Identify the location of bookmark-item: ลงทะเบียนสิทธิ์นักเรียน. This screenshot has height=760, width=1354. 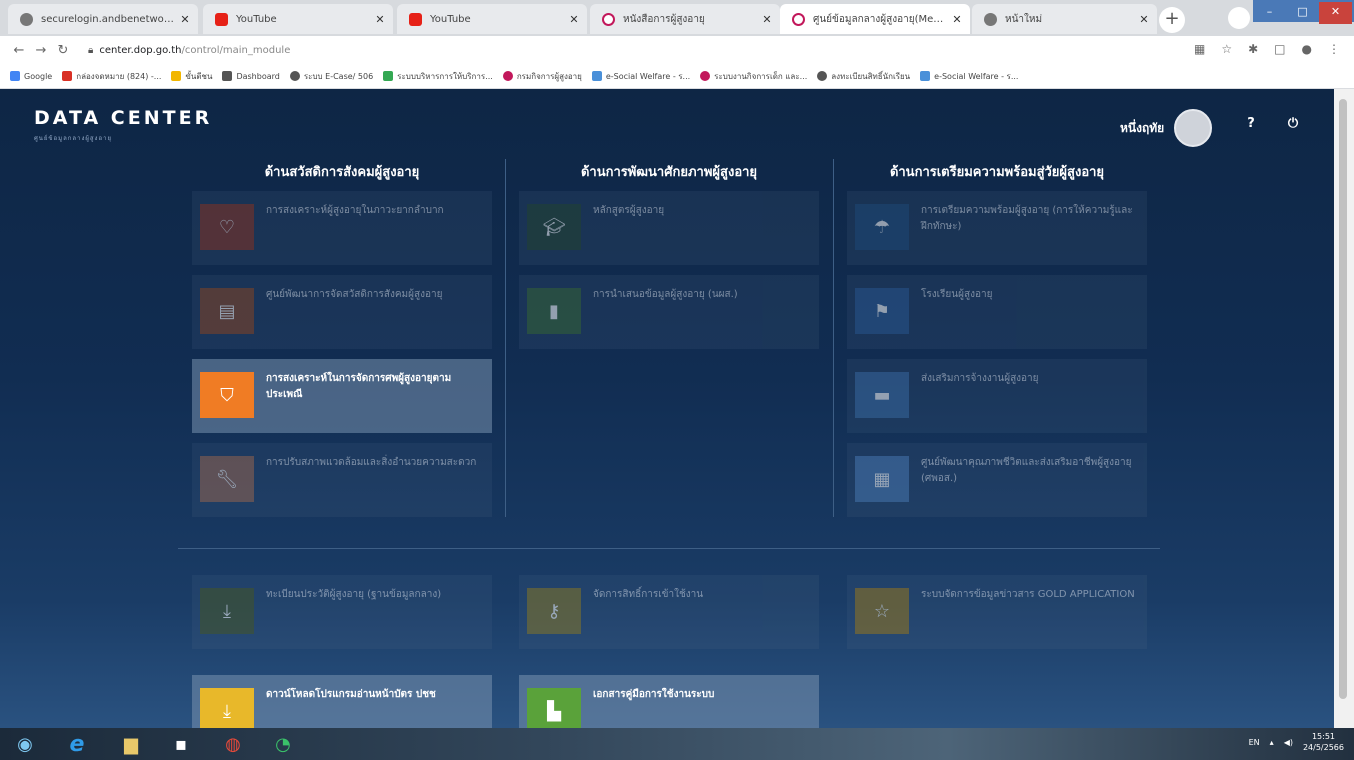
(863, 76).